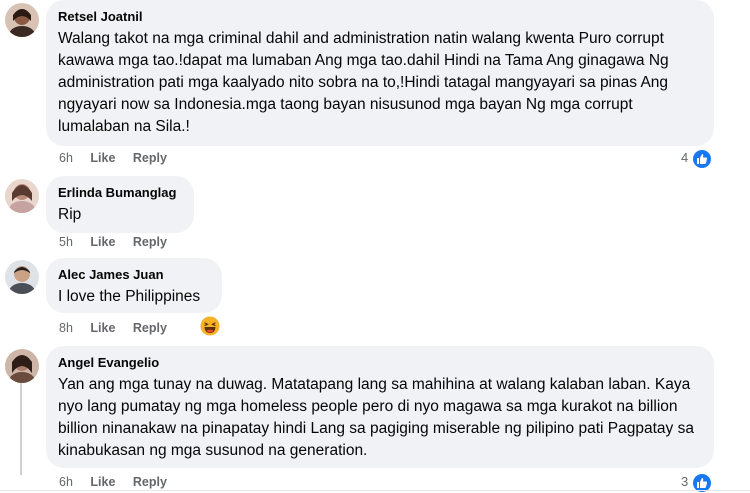 This screenshot has height=493, width=750. I want to click on comment-author: Angel Evangelio, so click(380, 362).